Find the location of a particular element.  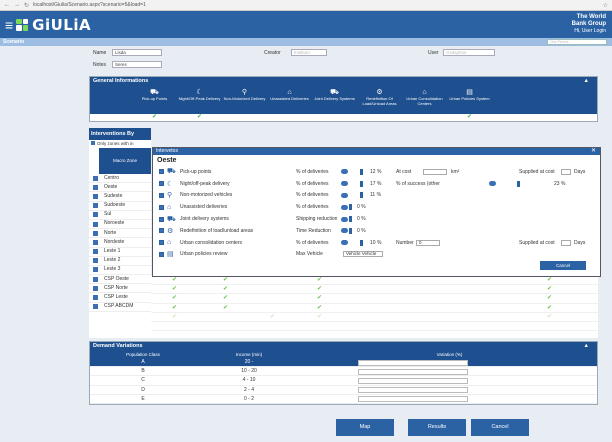

income-range: 10 - 20 is located at coordinates (249, 371).